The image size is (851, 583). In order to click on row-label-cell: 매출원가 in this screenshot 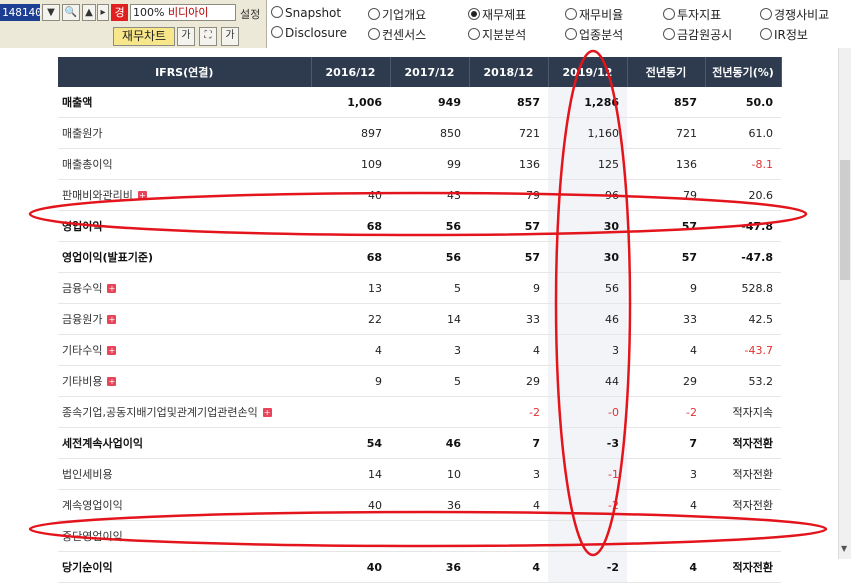, I will do `click(184, 133)`.